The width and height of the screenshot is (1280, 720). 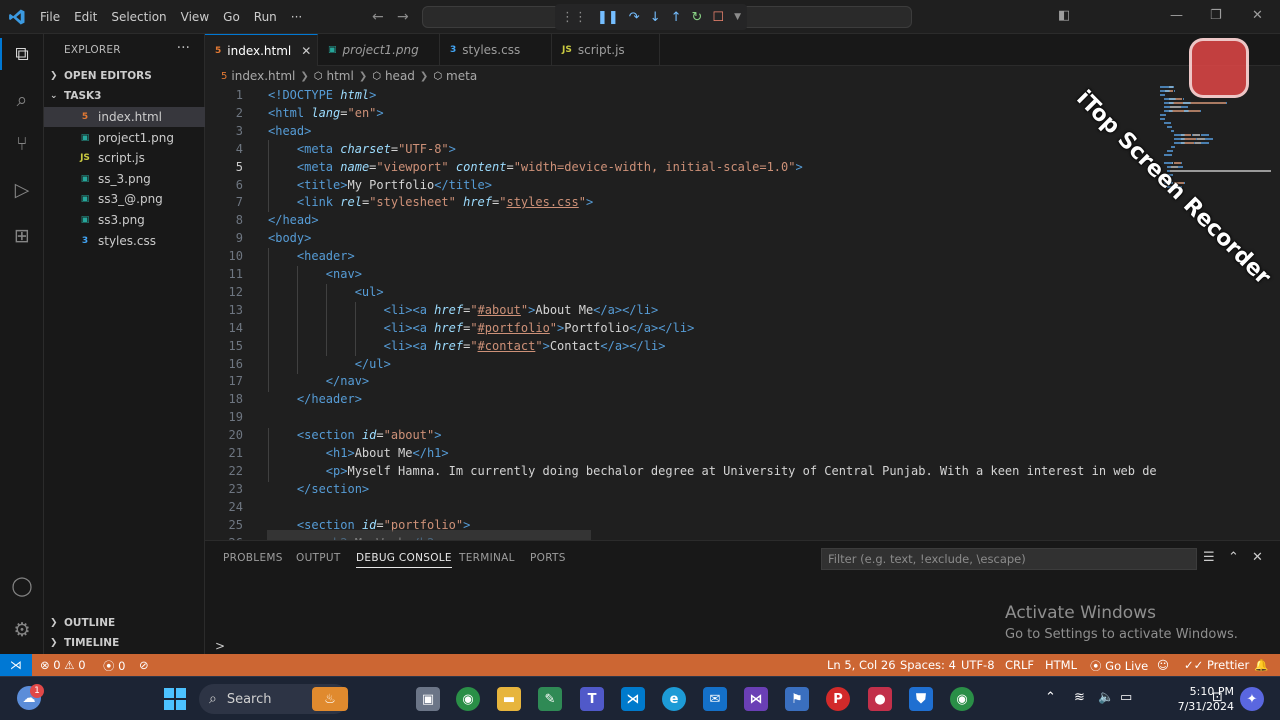 I want to click on maximize-panel-icon: ⌃, so click(x=1233, y=557).